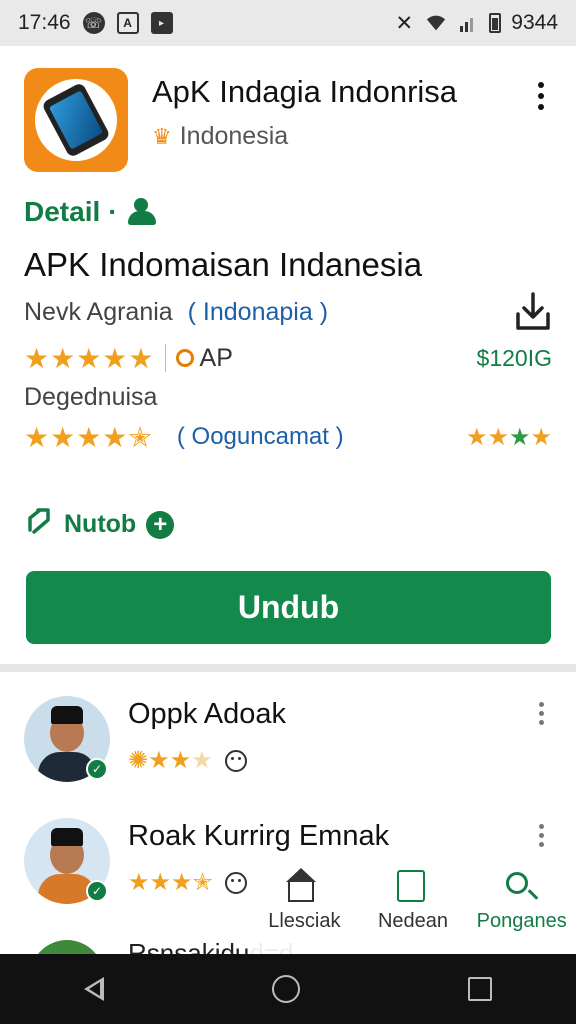 Image resolution: width=576 pixels, height=1024 pixels. I want to click on home-circle-icon, so click(286, 989).